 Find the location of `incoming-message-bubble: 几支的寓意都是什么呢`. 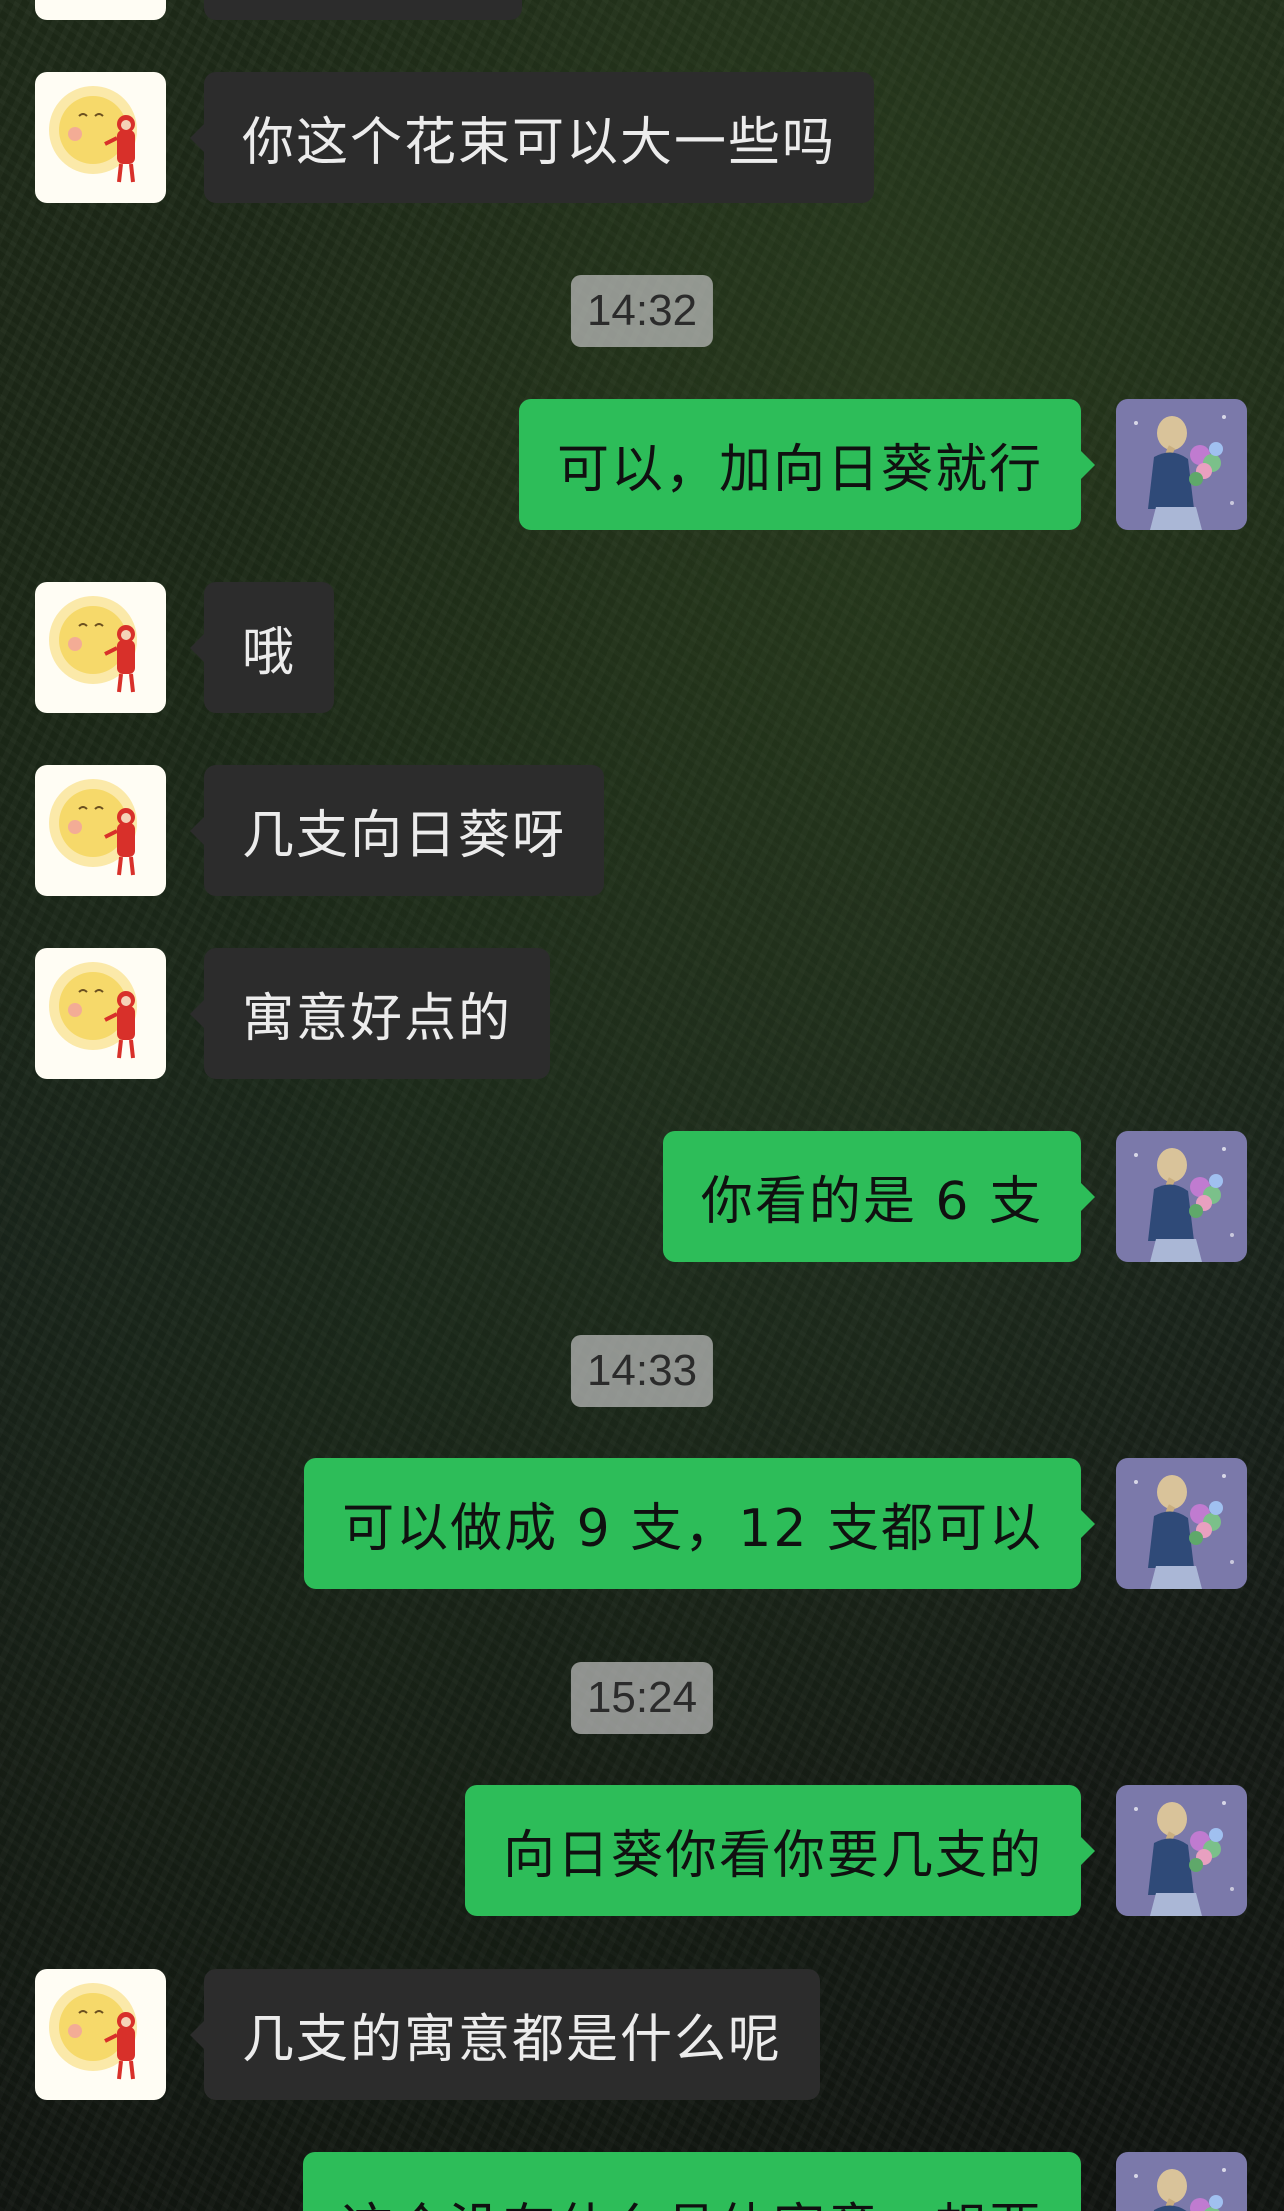

incoming-message-bubble: 几支的寓意都是什么呢 is located at coordinates (505, 2034).